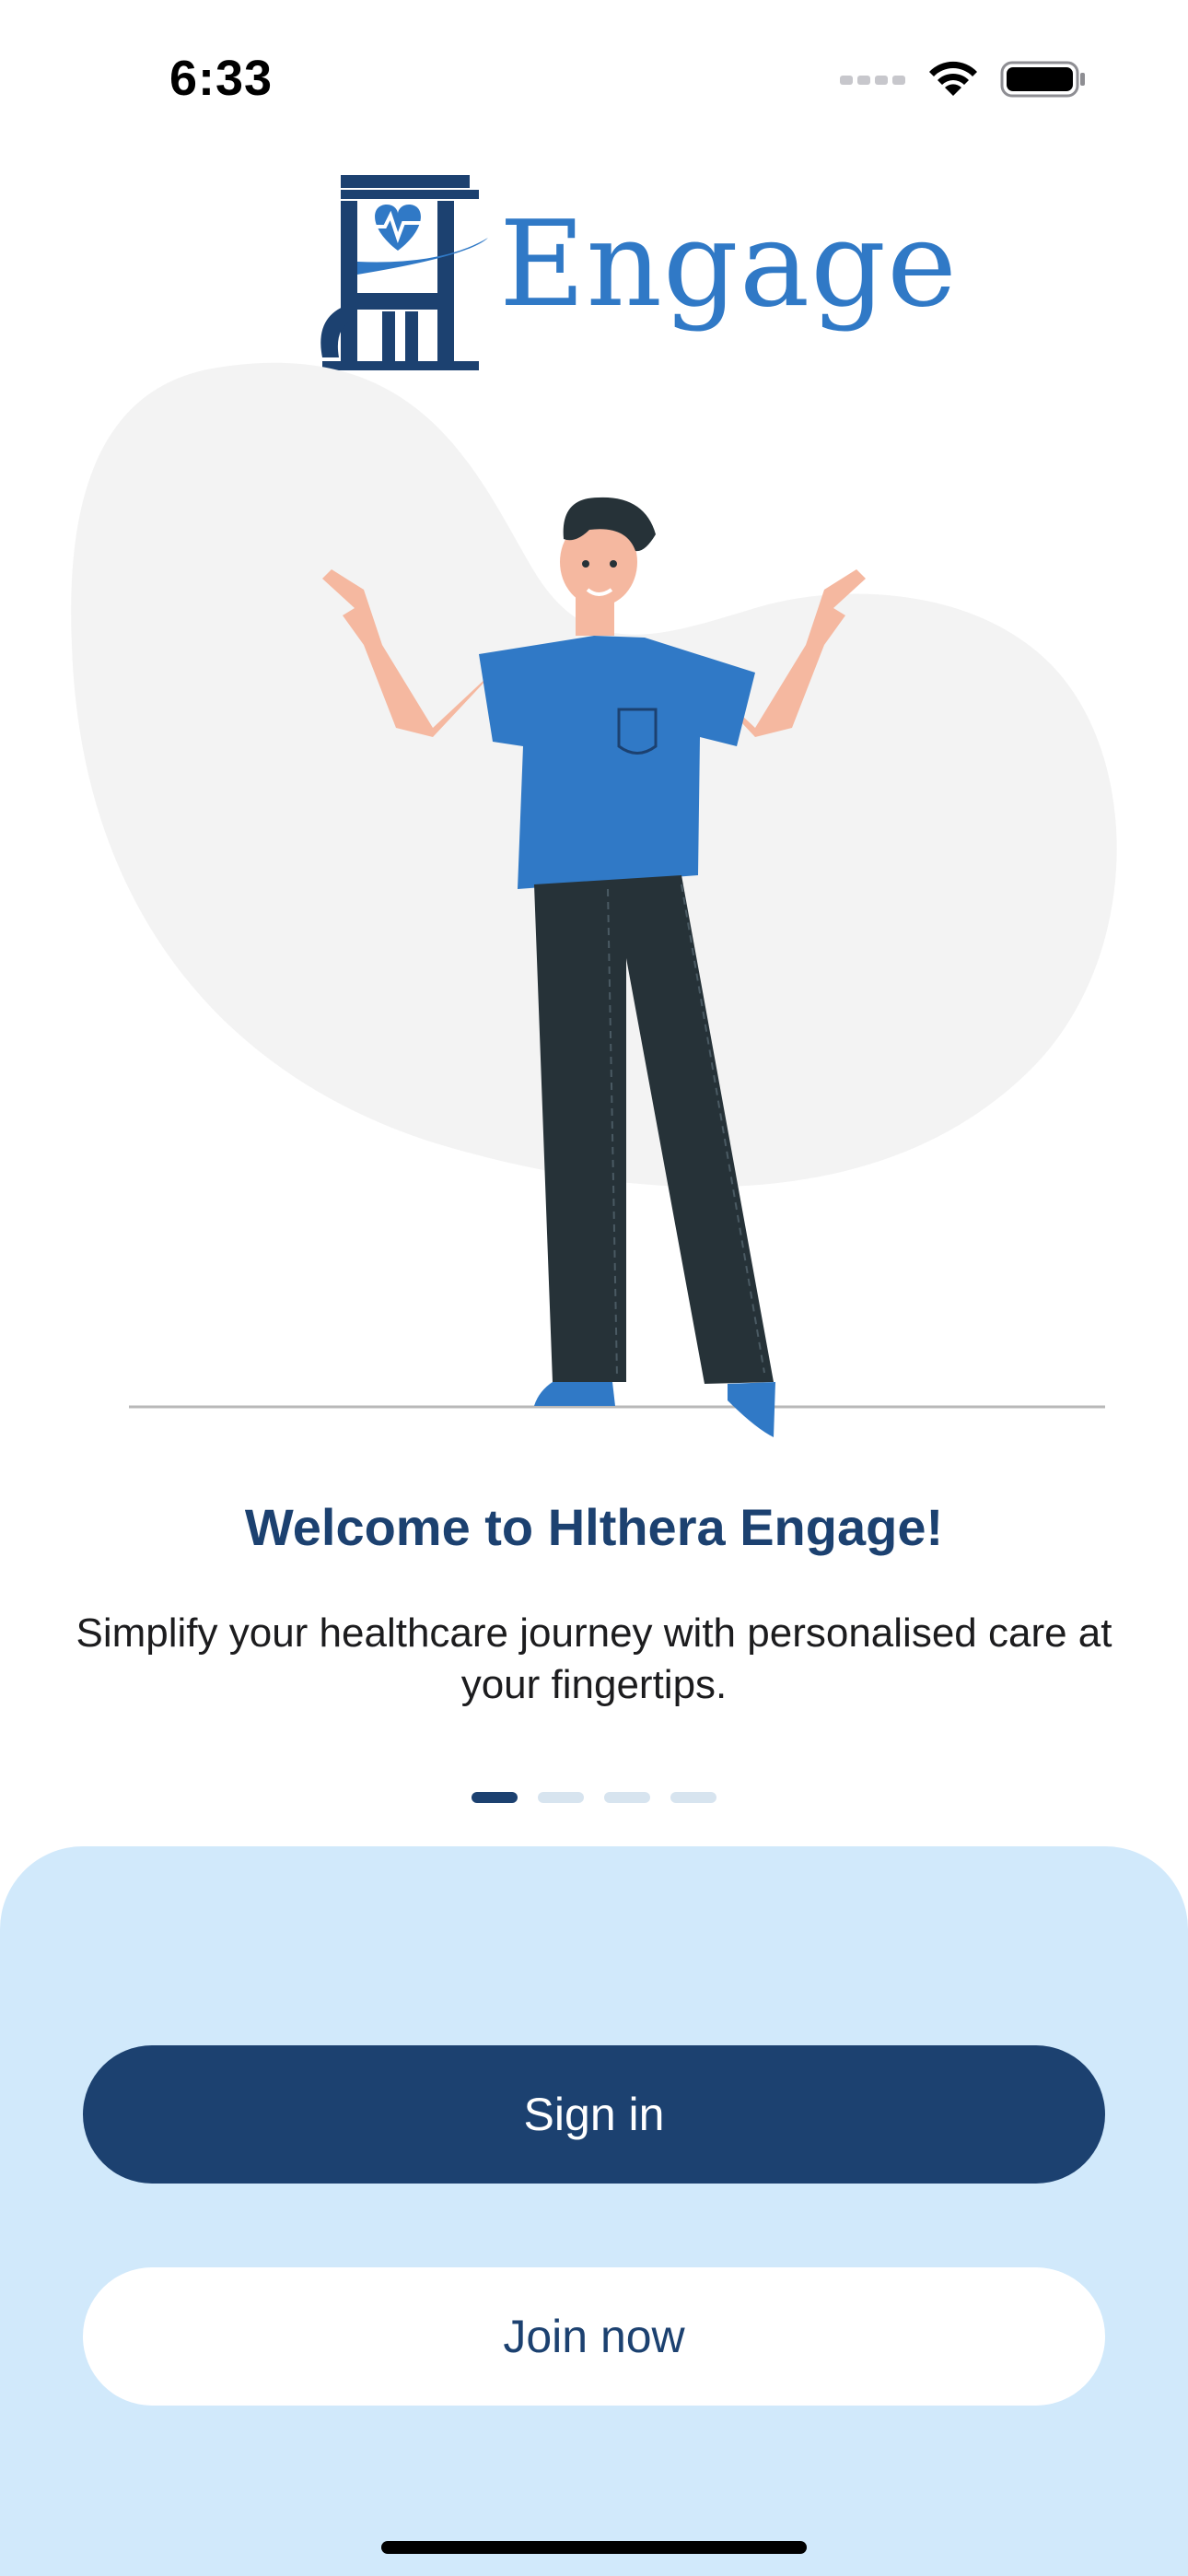  Describe the element at coordinates (594, 2547) in the screenshot. I see `home-indicator` at that location.